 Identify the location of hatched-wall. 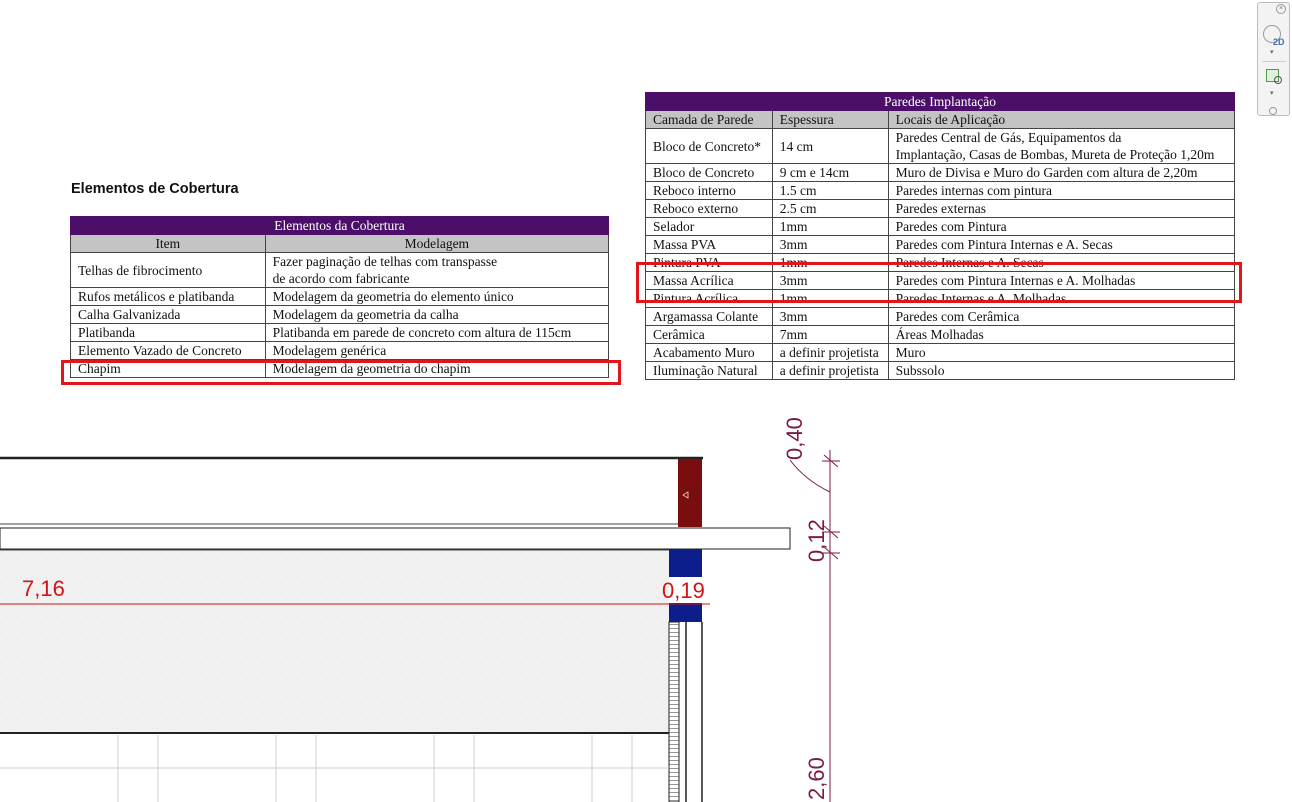
(674, 711).